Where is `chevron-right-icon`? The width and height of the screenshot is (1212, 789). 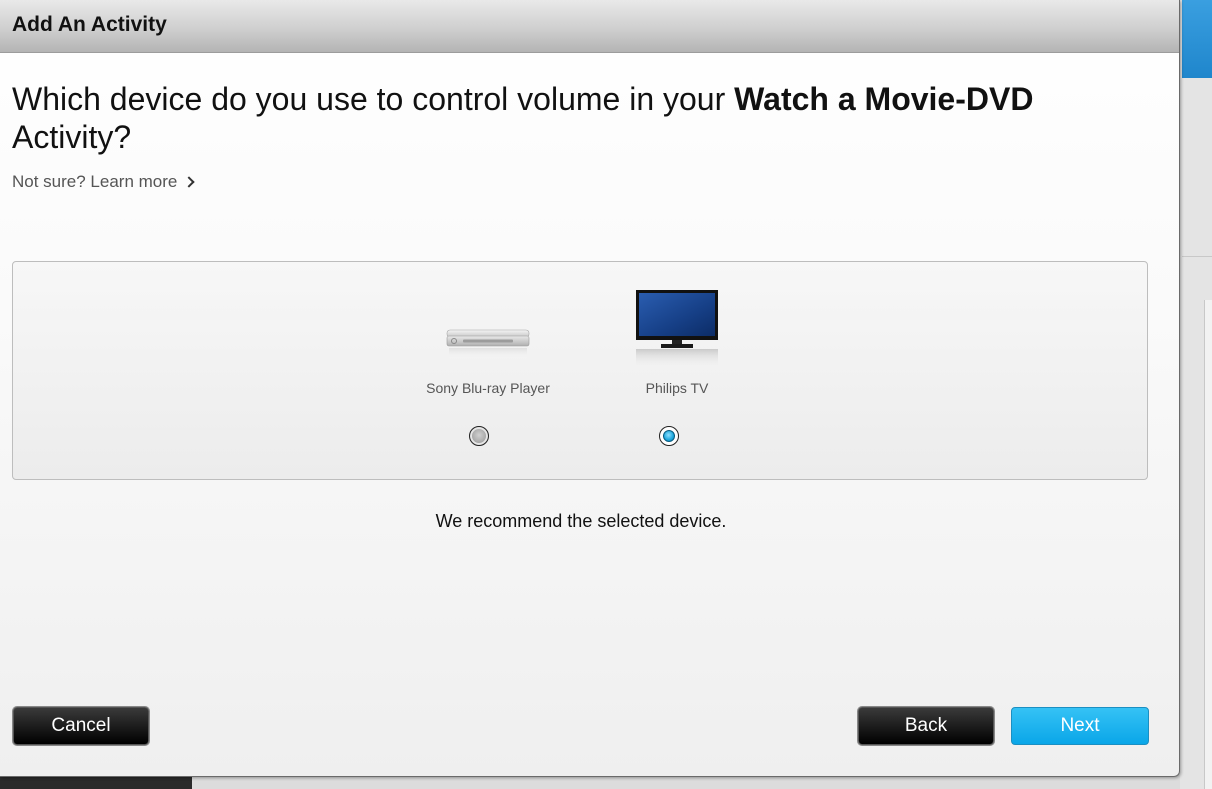
chevron-right-icon is located at coordinates (189, 182).